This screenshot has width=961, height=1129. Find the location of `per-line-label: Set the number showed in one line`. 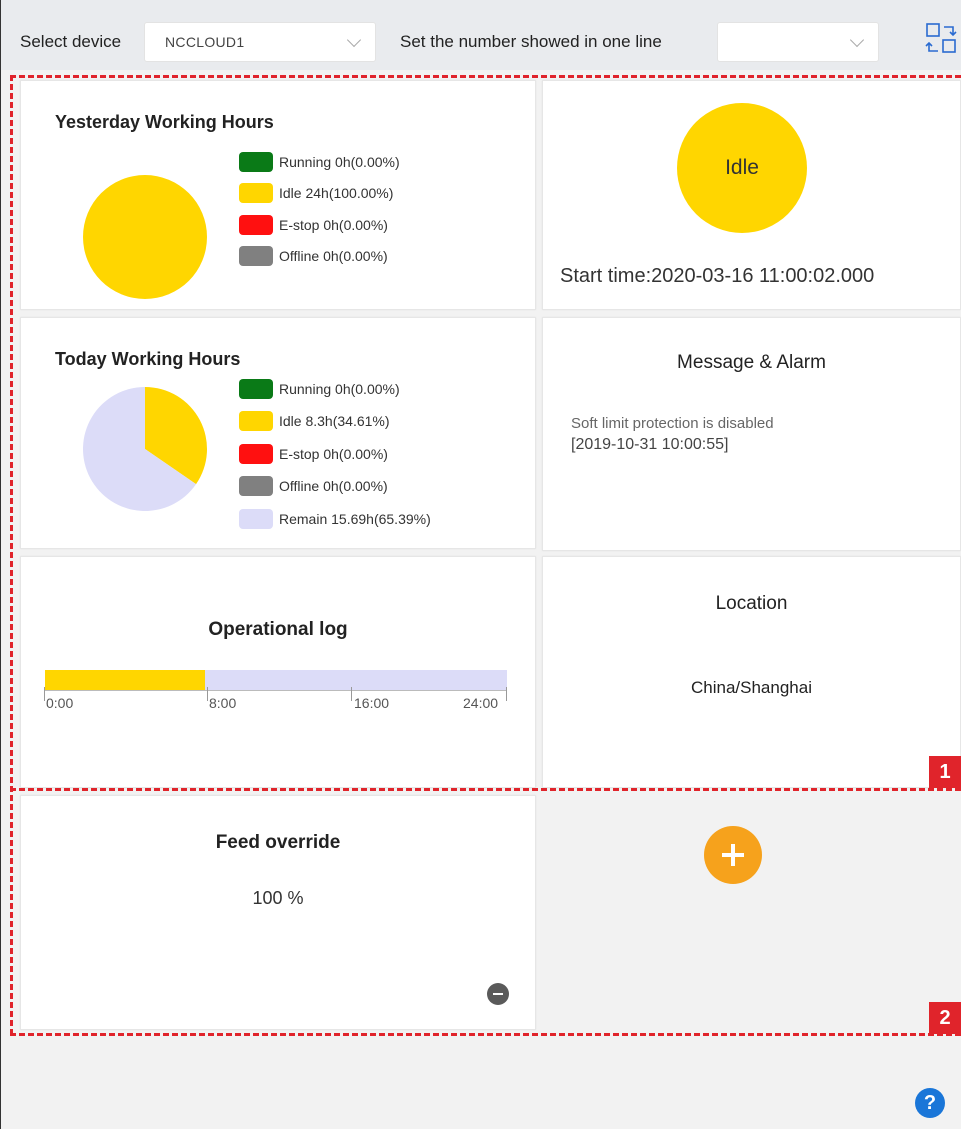

per-line-label: Set the number showed in one line is located at coordinates (531, 41).